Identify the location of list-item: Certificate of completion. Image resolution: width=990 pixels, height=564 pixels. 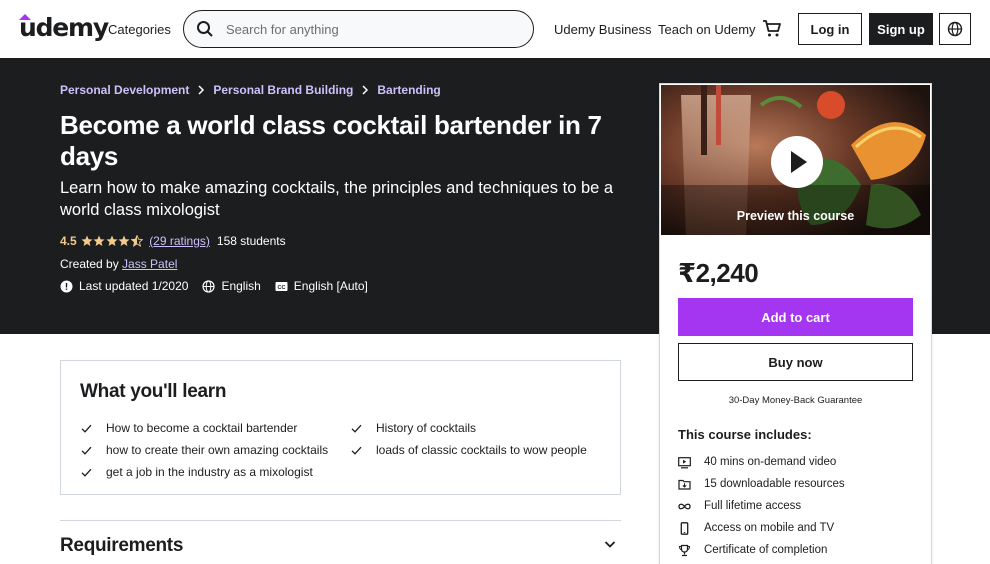
(761, 550).